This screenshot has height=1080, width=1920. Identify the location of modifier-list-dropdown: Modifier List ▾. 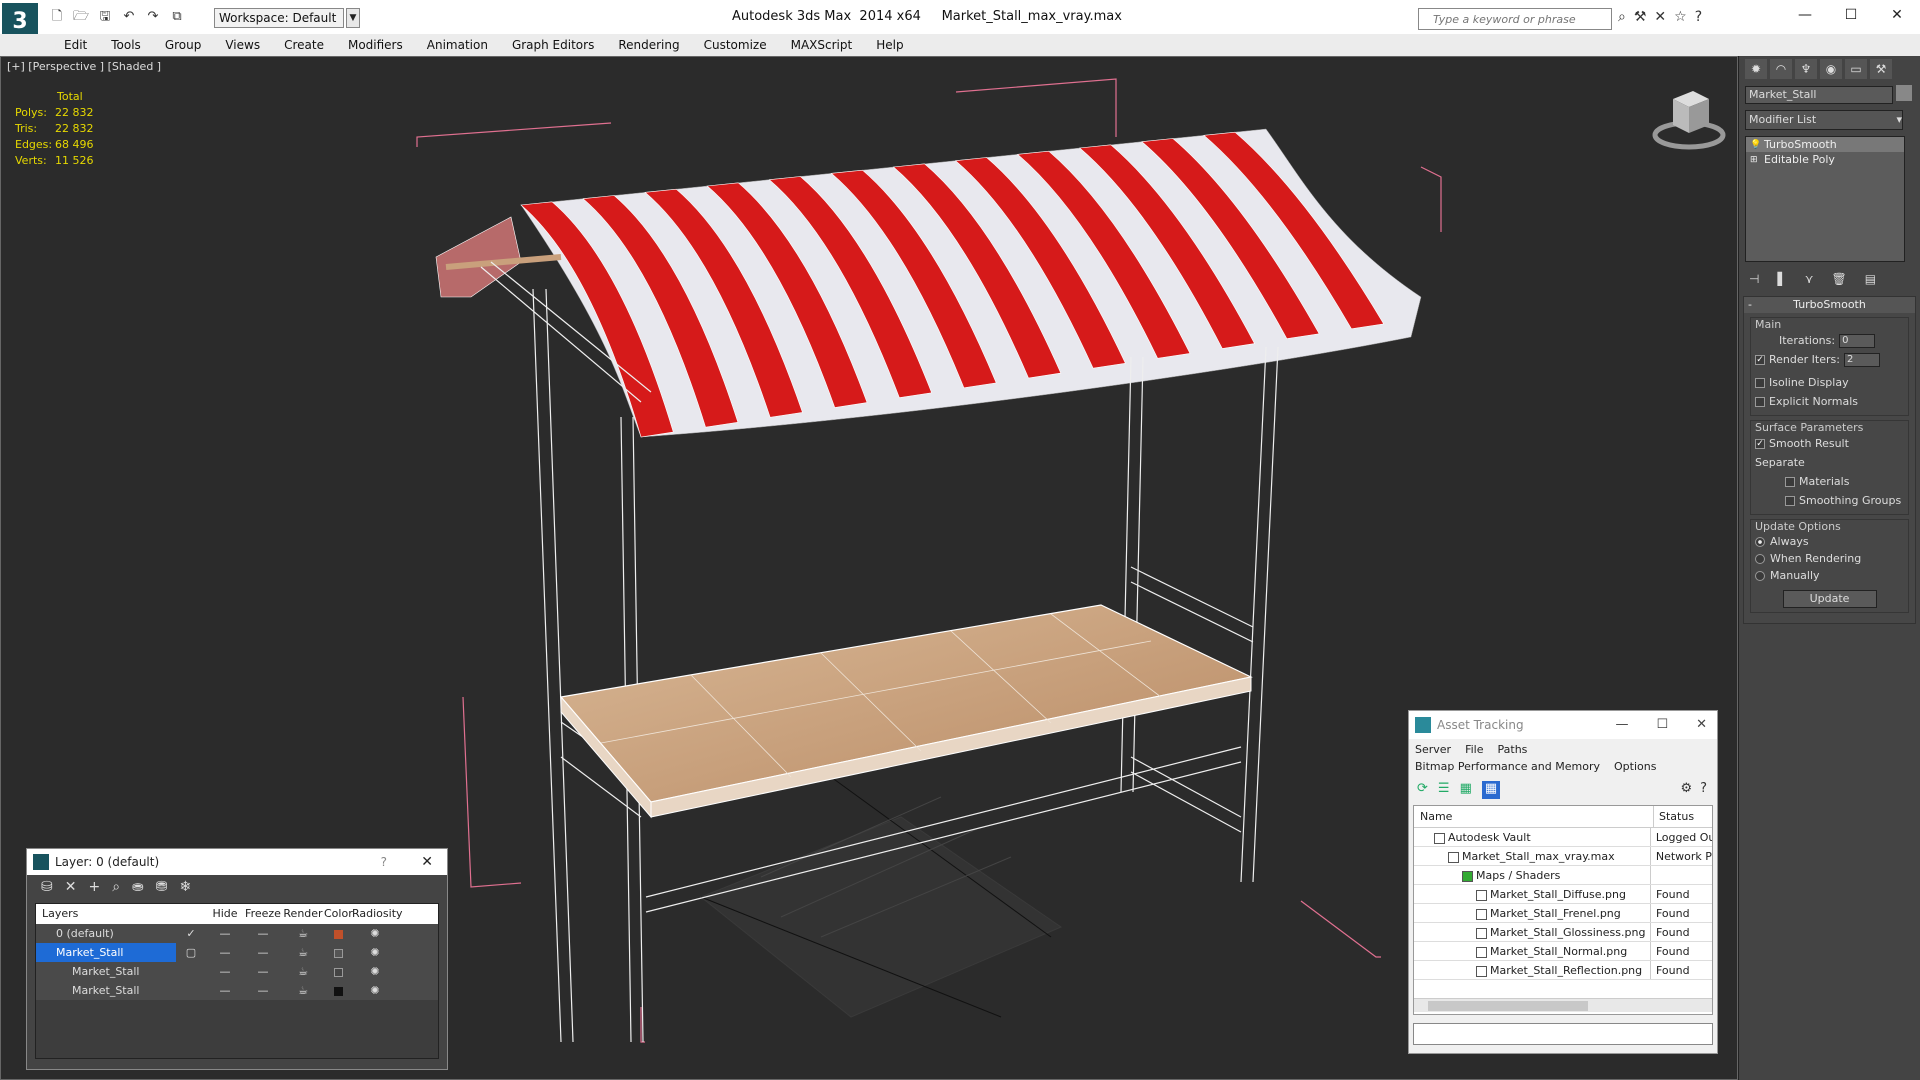
(1824, 120).